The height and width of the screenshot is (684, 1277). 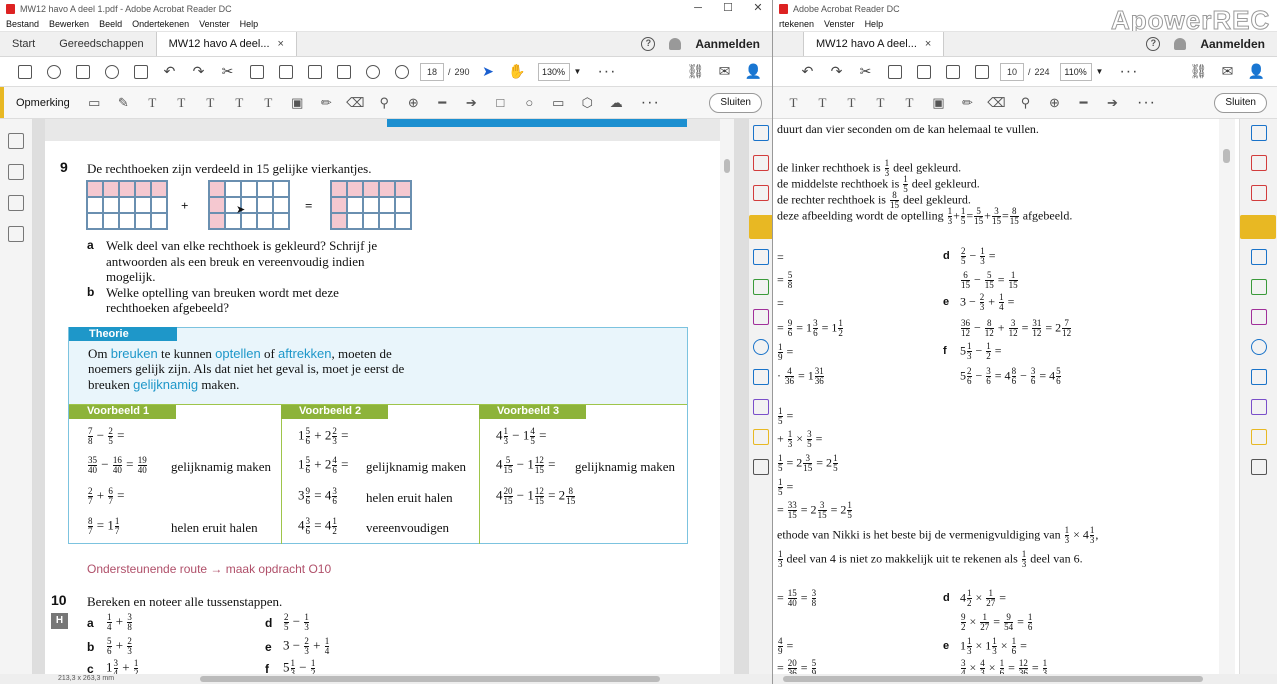 What do you see at coordinates (761, 163) in the screenshot?
I see `edit-pdf-icon` at bounding box center [761, 163].